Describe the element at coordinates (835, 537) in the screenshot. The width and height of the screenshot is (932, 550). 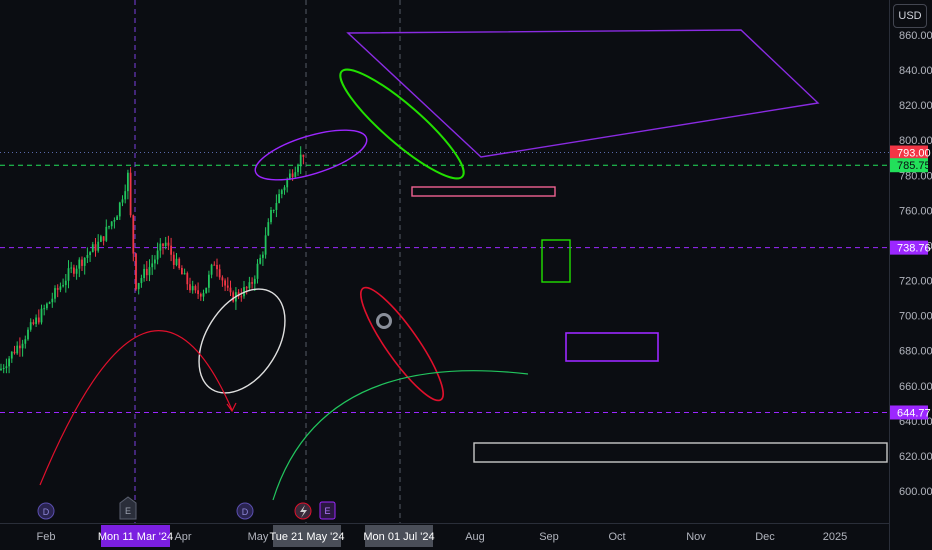
I see `time-tick: 2025` at that location.